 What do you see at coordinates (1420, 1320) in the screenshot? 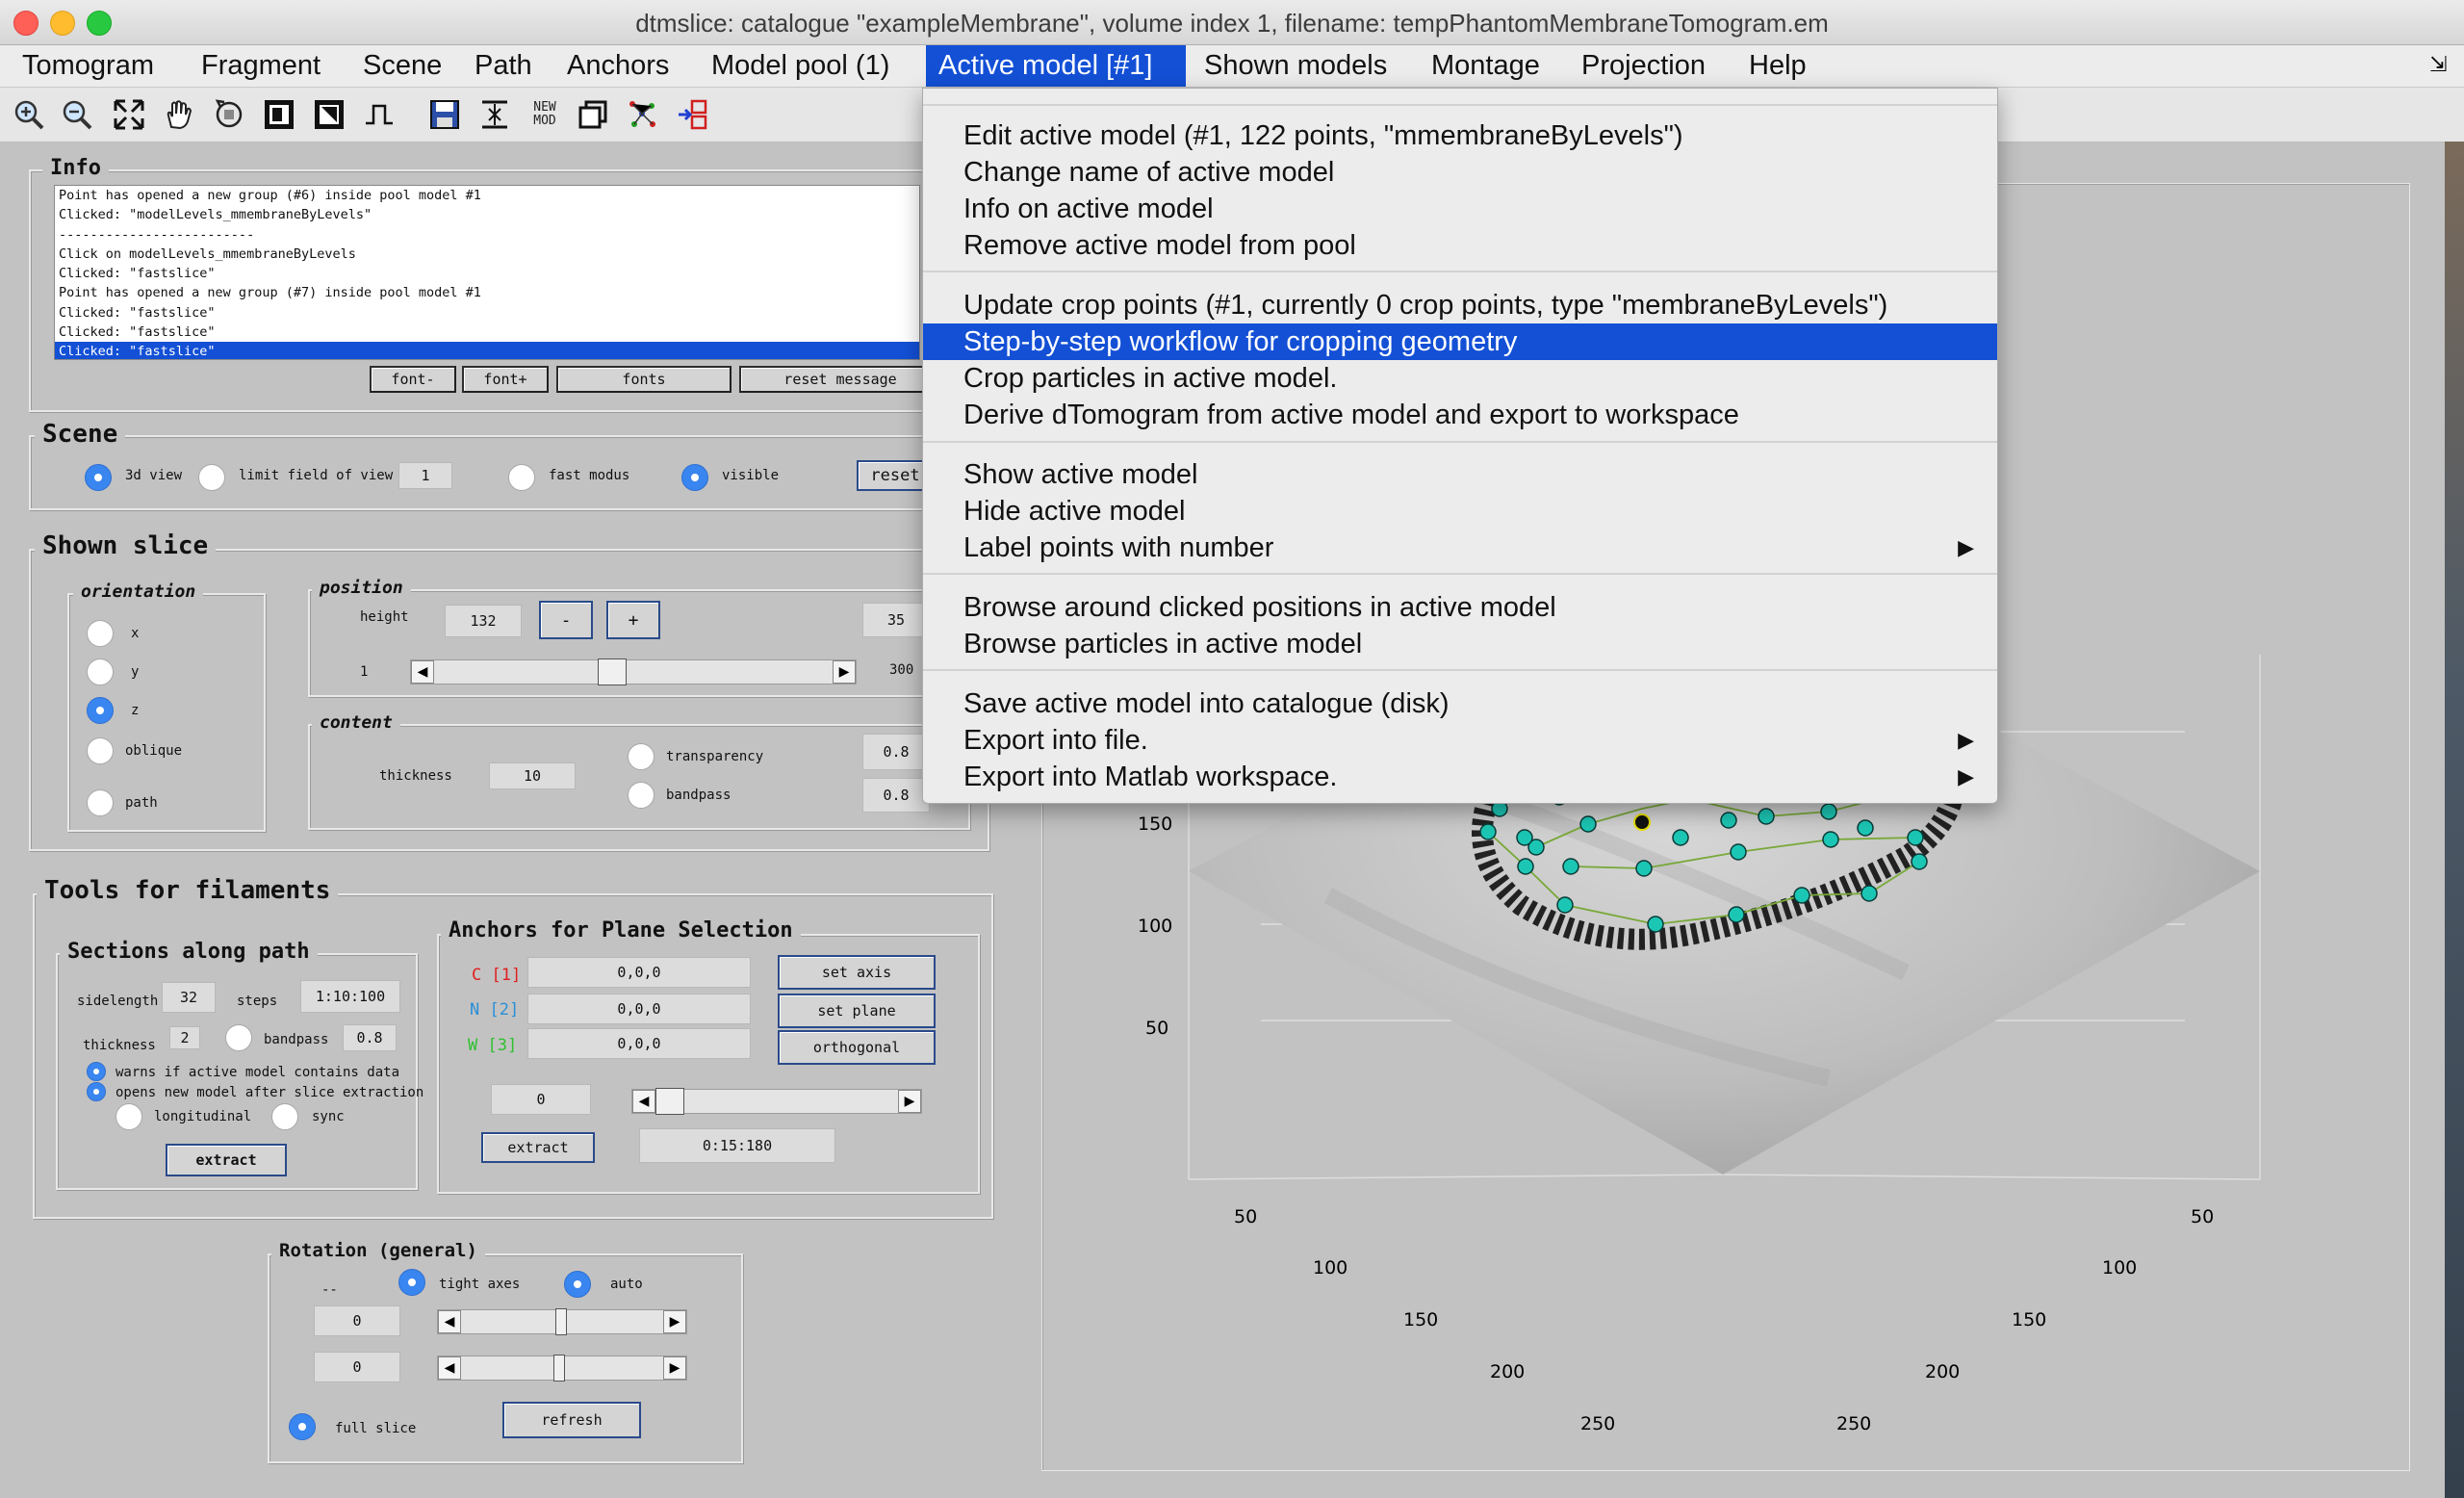
I see `axis-tick-bl-2: 150` at bounding box center [1420, 1320].